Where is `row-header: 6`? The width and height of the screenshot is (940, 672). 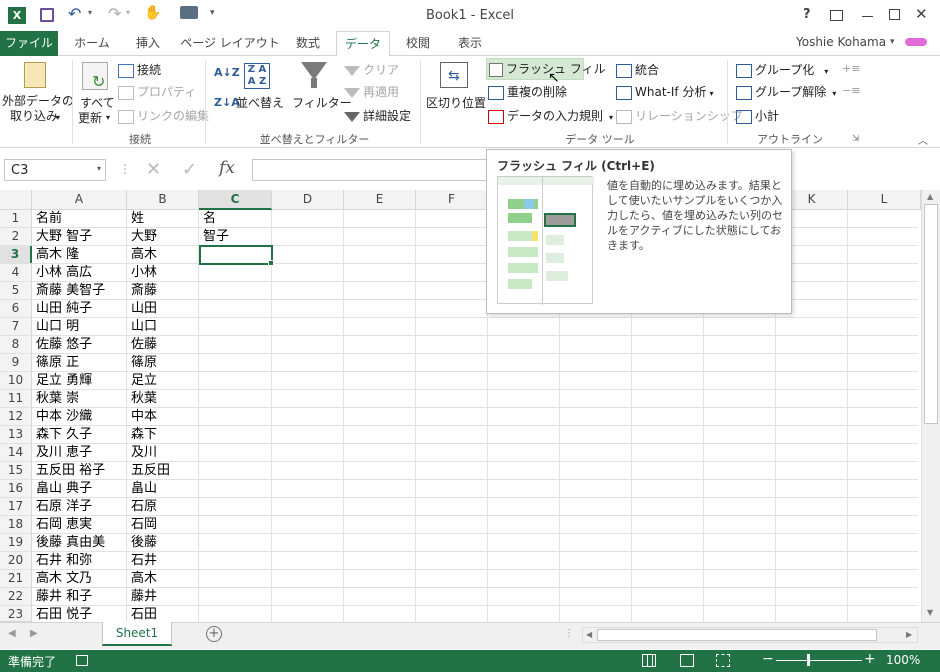 row-header: 6 is located at coordinates (16, 309).